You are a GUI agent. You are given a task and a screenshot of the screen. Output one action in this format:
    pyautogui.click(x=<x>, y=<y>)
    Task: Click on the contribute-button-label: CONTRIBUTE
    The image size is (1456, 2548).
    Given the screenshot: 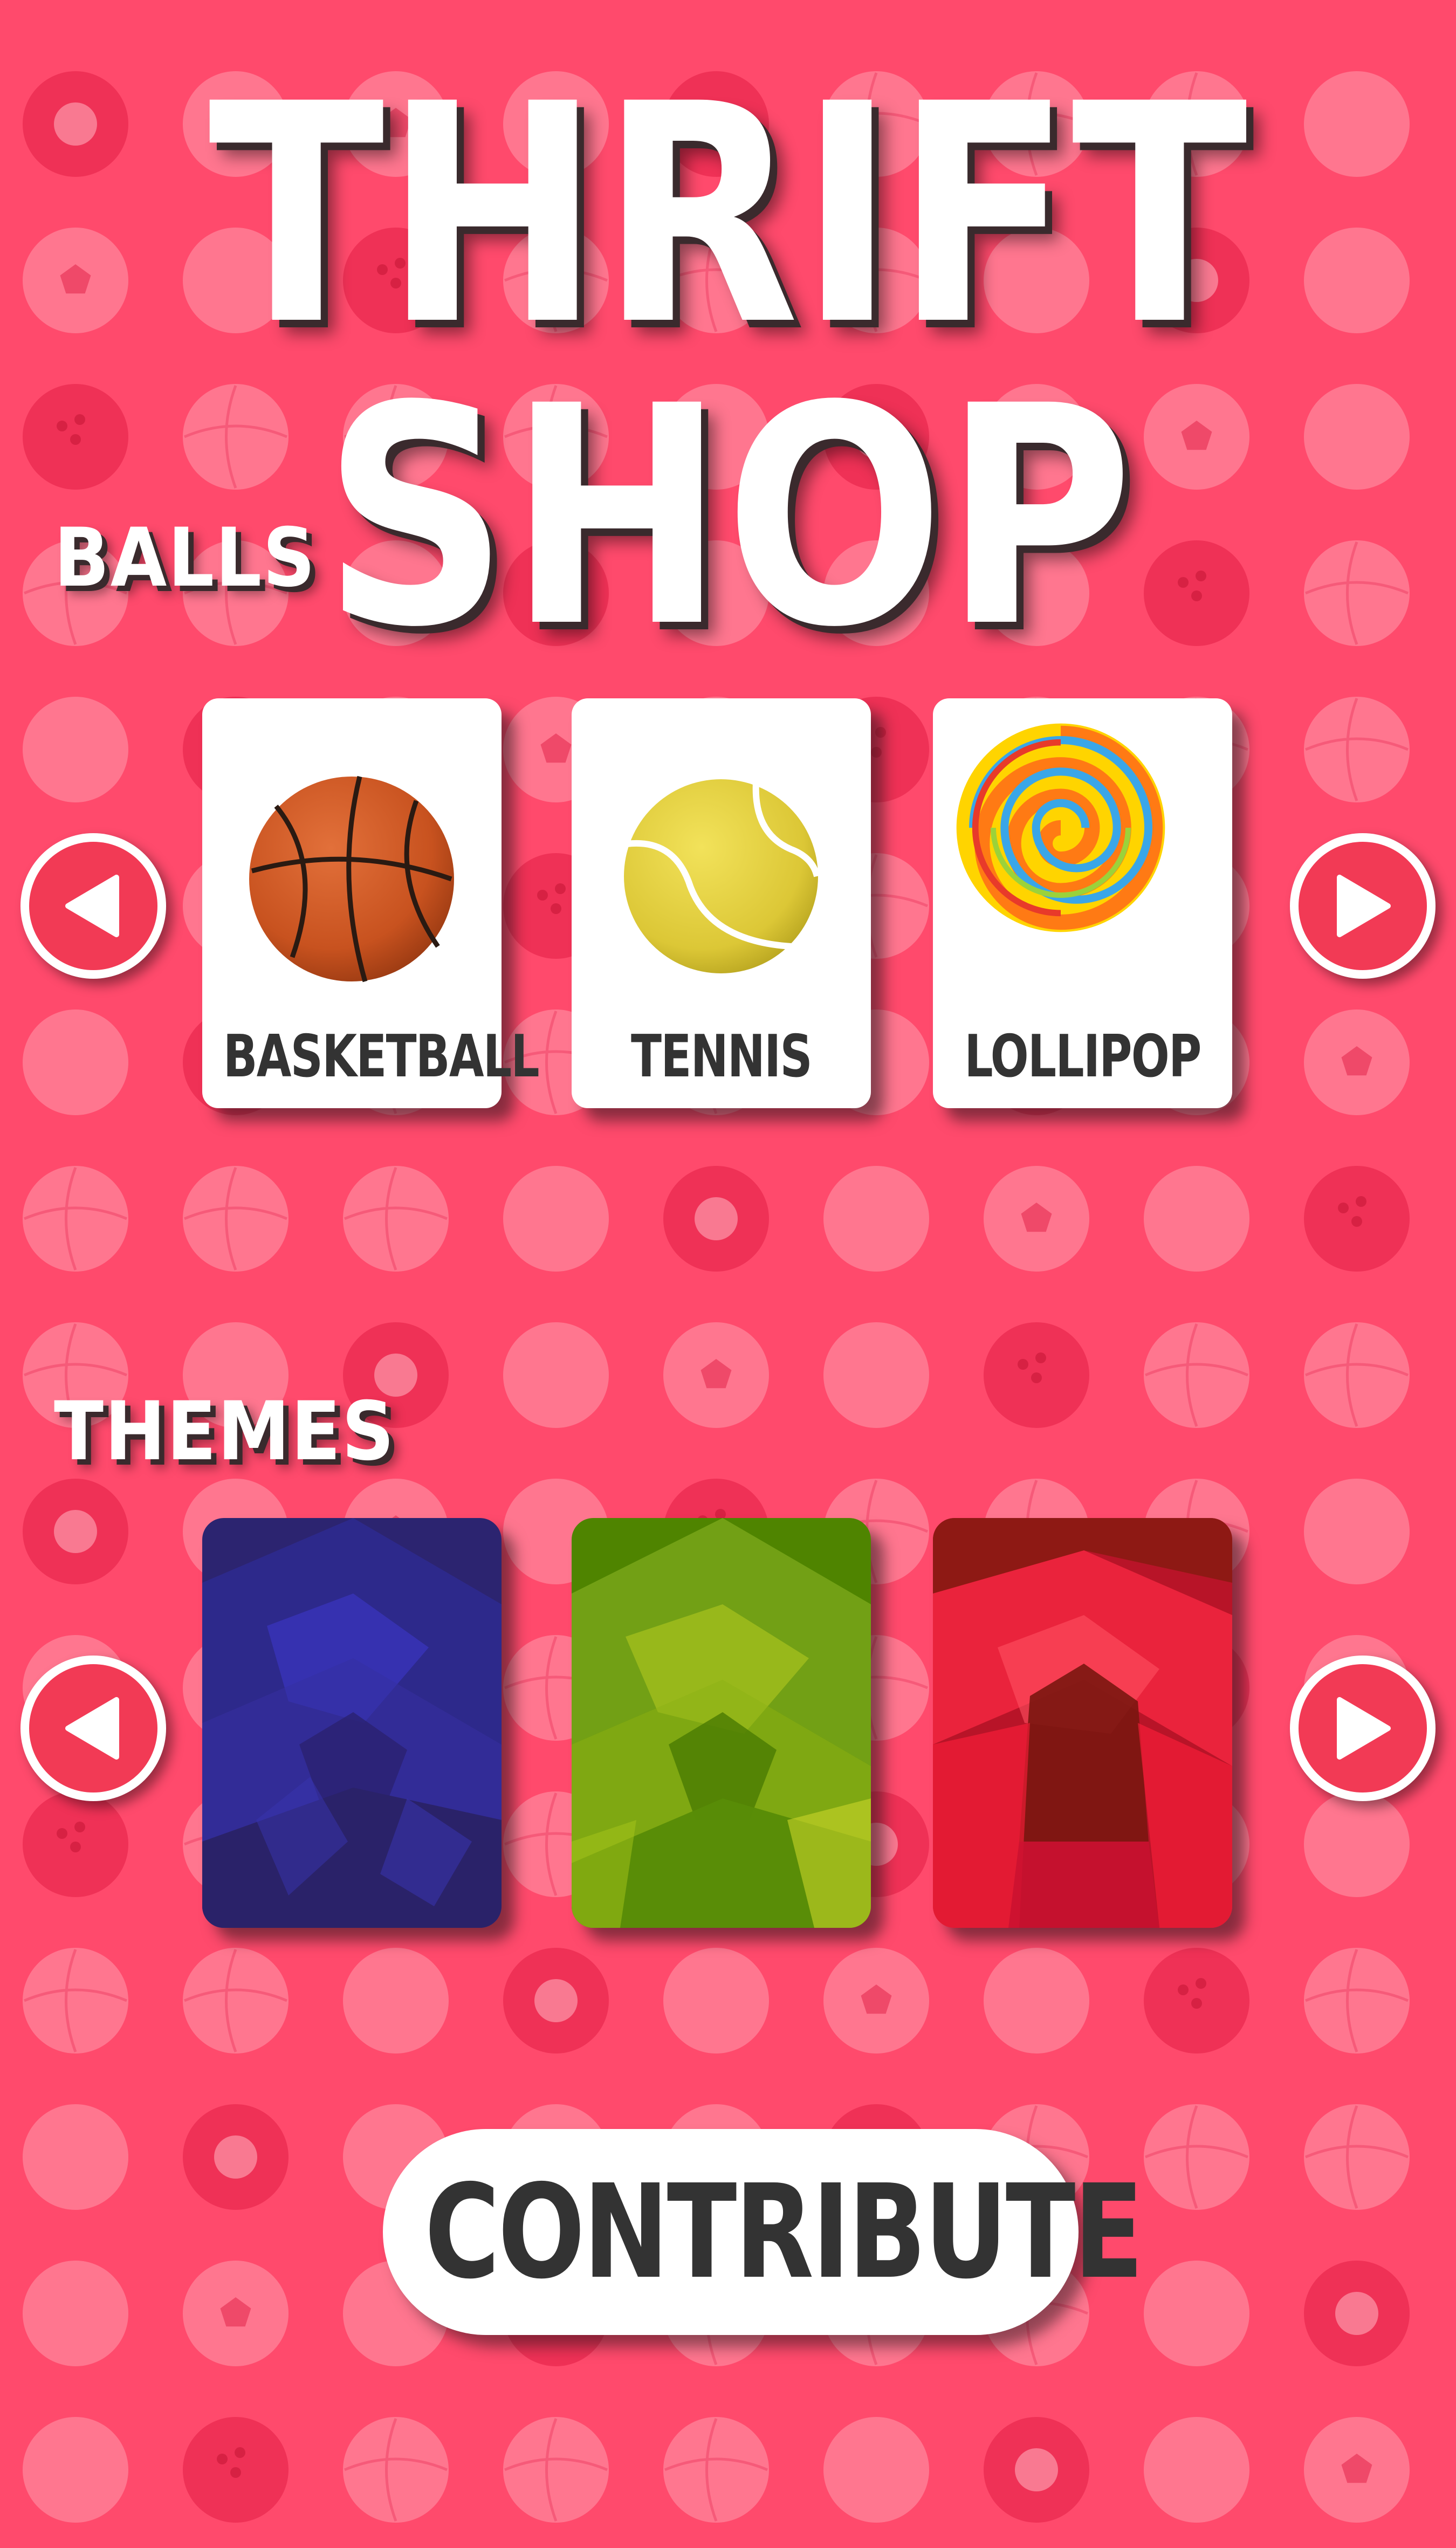 What is the action you would take?
    pyautogui.click(x=783, y=2231)
    